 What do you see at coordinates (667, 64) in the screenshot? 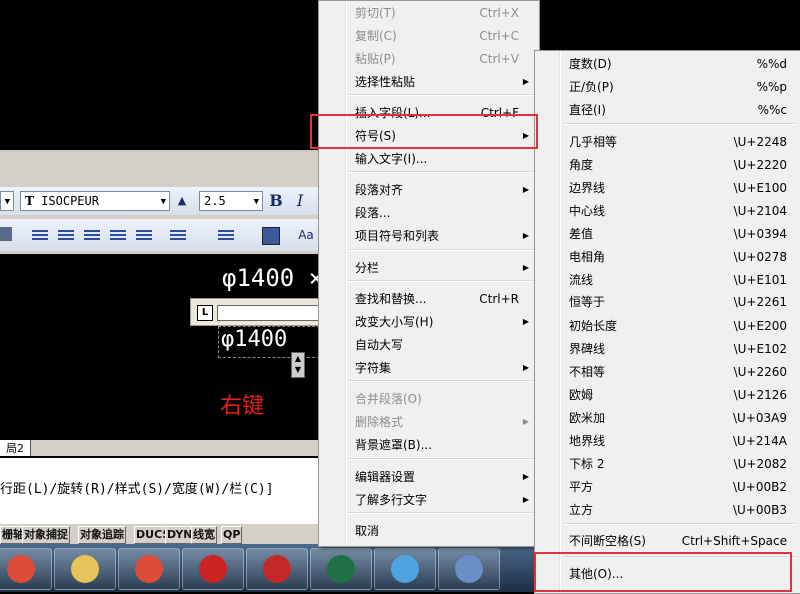
I see `symbol-item: 度数(D) %%d` at bounding box center [667, 64].